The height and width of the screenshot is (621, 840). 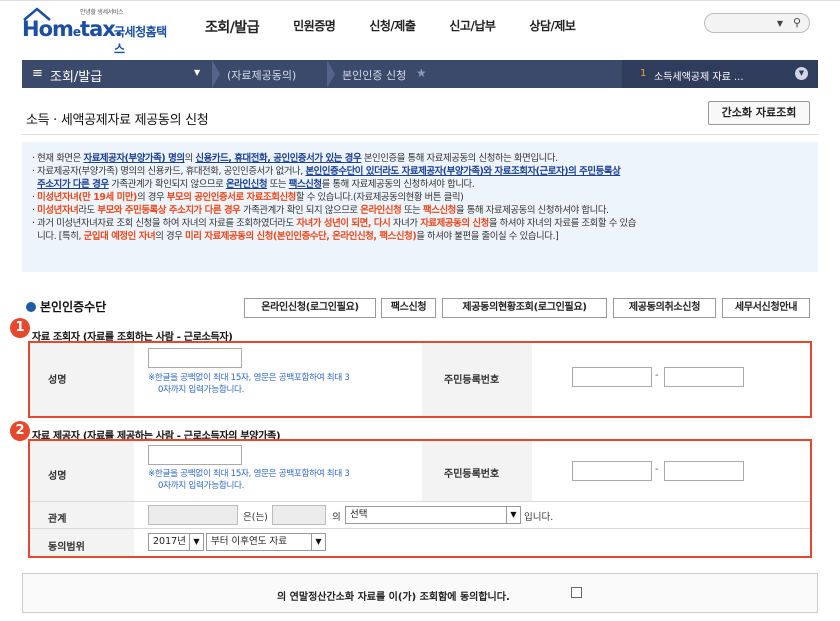 I want to click on relation-label: 관계, so click(x=57, y=519).